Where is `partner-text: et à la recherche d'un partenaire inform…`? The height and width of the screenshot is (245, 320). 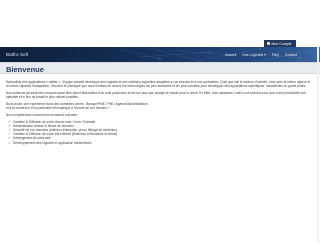
partner-text: et à la recherche d'un partenaire inform… is located at coordinates (58, 108).